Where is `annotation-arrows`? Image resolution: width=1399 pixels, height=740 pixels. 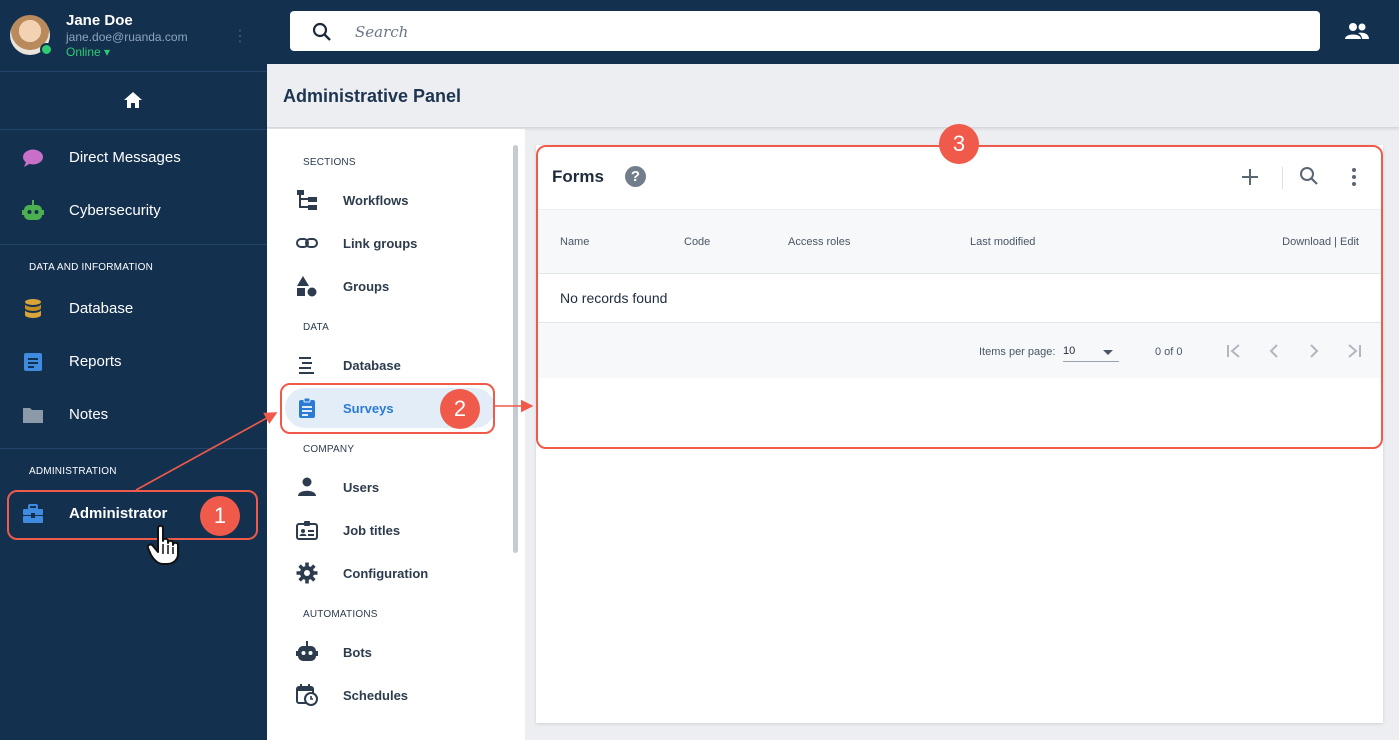 annotation-arrows is located at coordinates (334, 445).